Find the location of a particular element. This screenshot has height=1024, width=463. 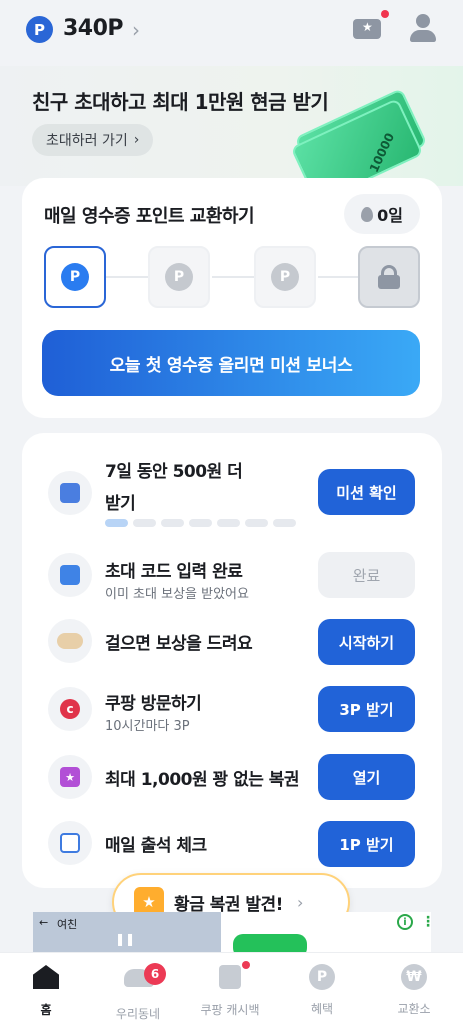

get-1p-button: 1P 받기 is located at coordinates (366, 844).